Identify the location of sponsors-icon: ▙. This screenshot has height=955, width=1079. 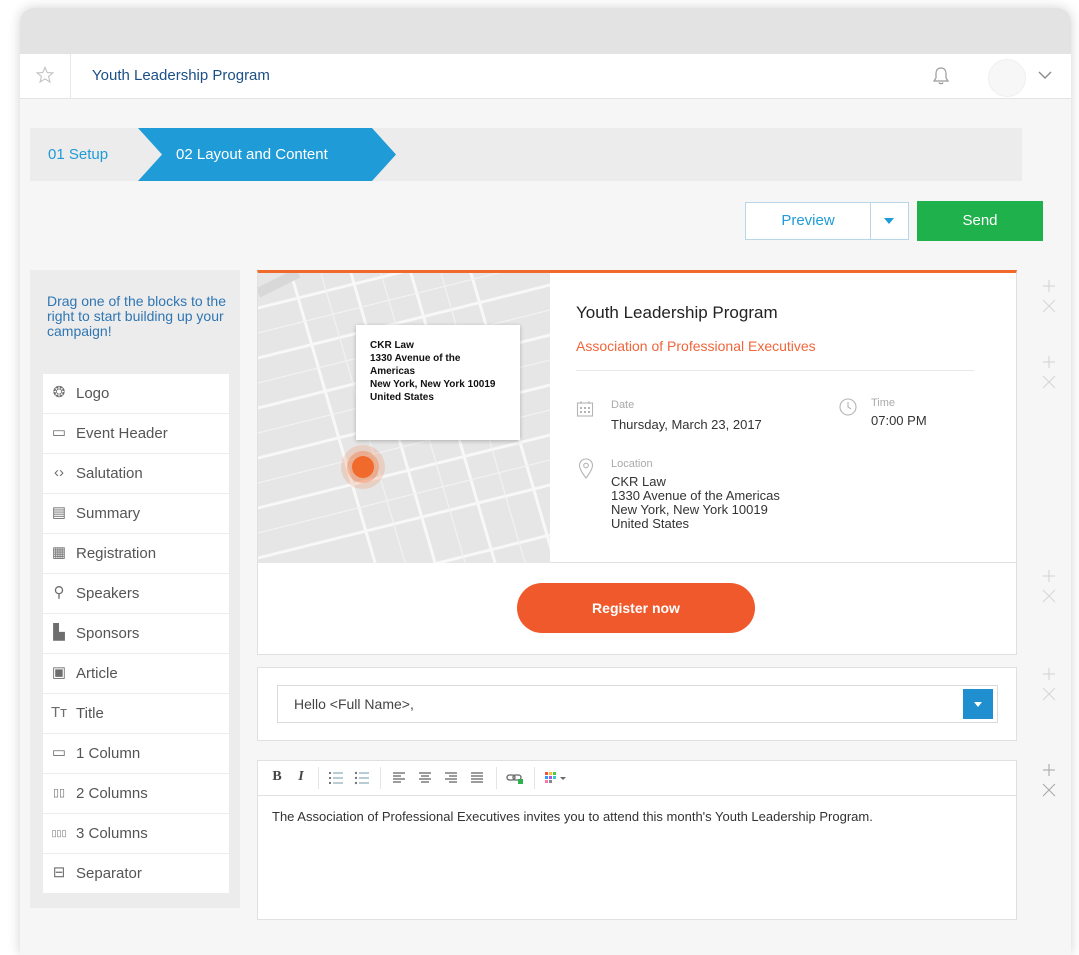
(59, 632).